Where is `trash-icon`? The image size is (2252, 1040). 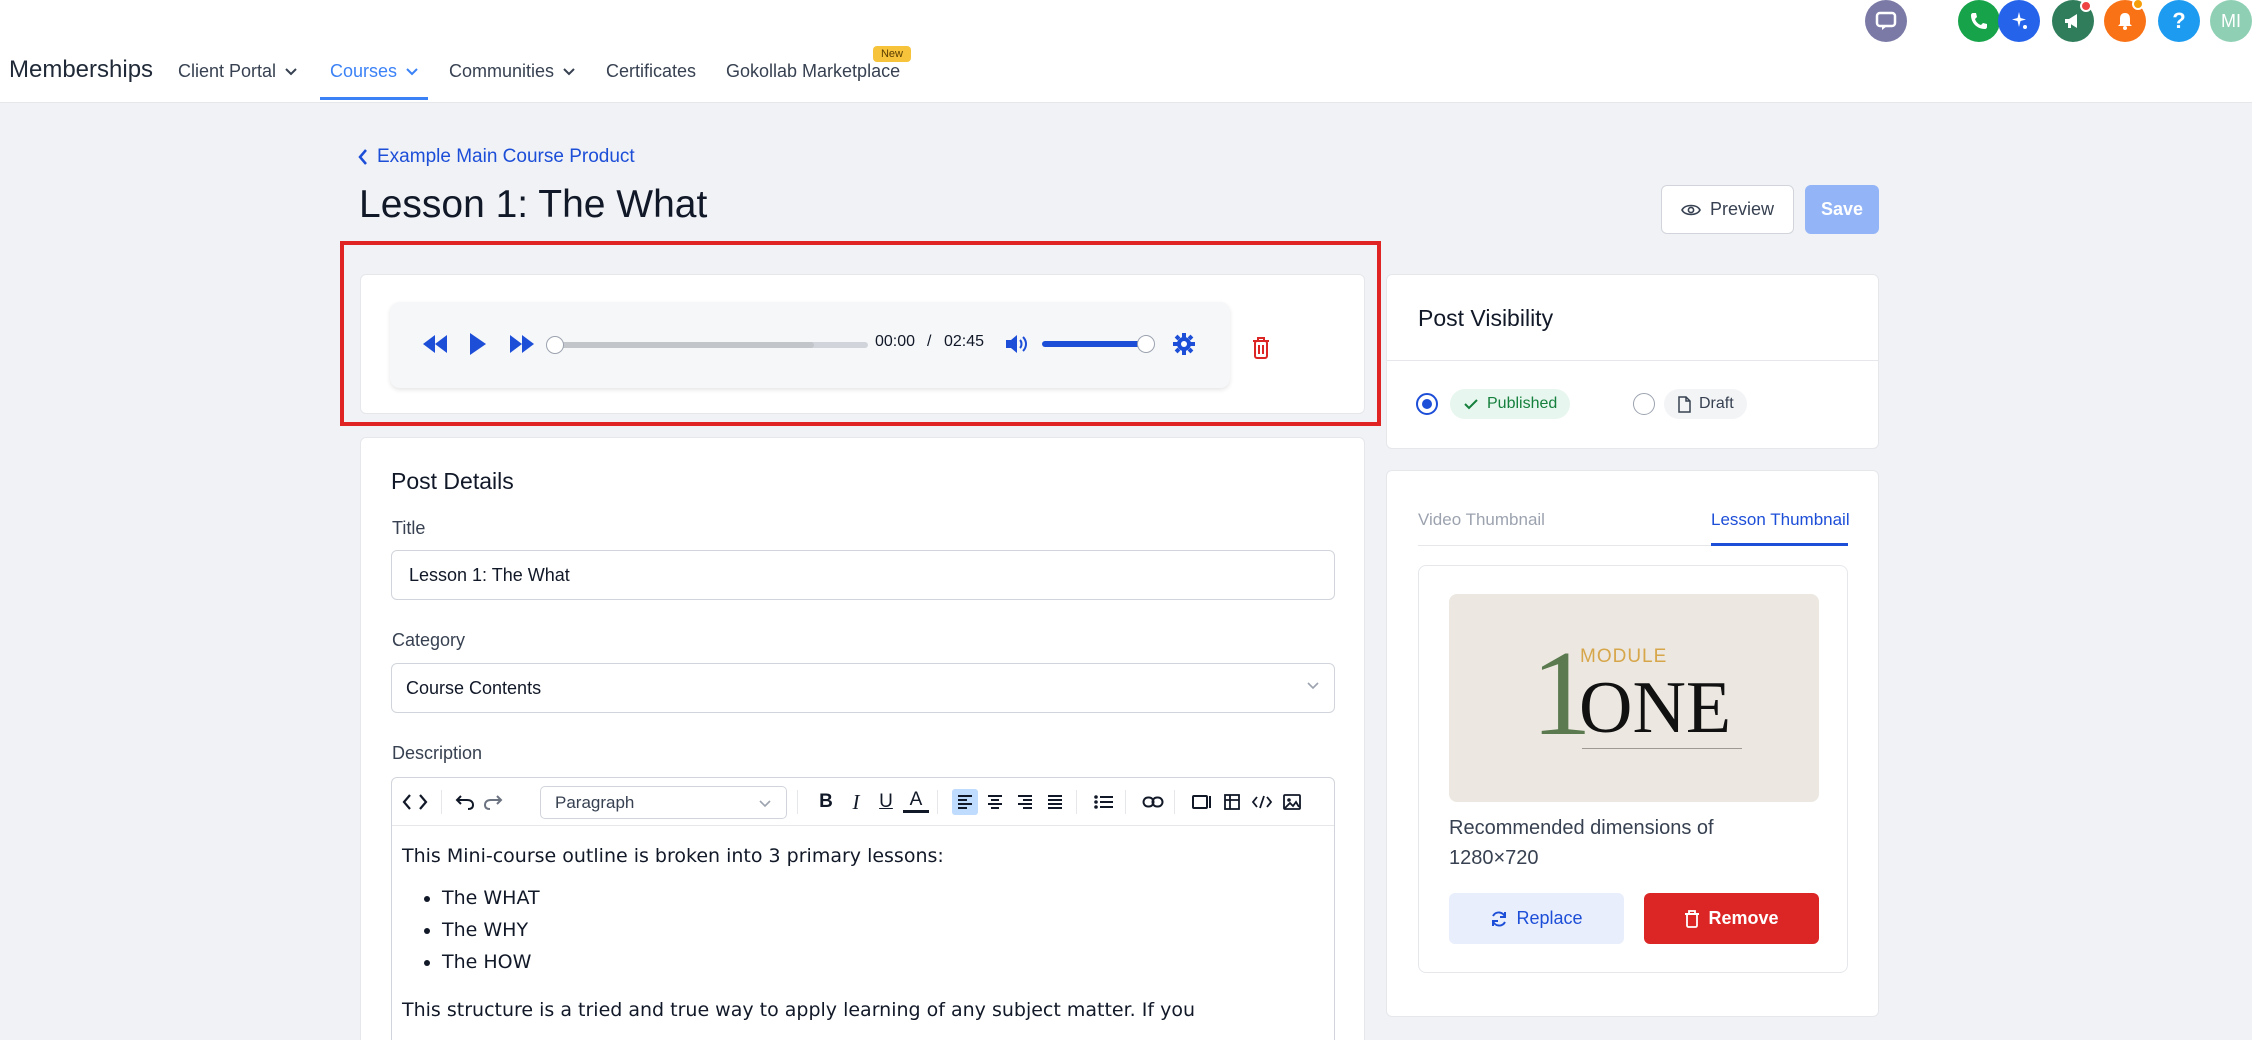 trash-icon is located at coordinates (1692, 918).